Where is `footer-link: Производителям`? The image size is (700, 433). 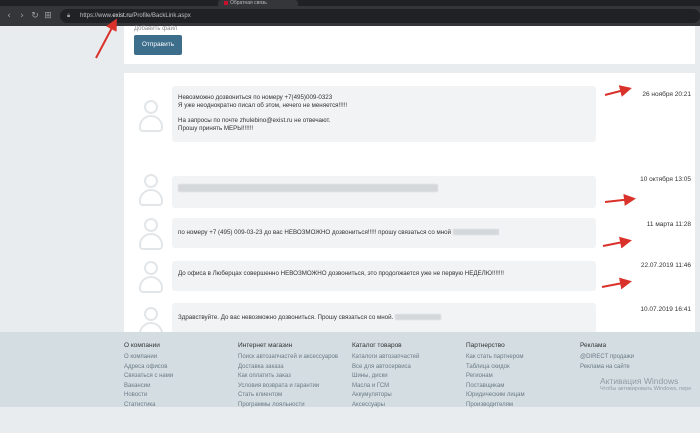 footer-link: Производителям is located at coordinates (495, 406).